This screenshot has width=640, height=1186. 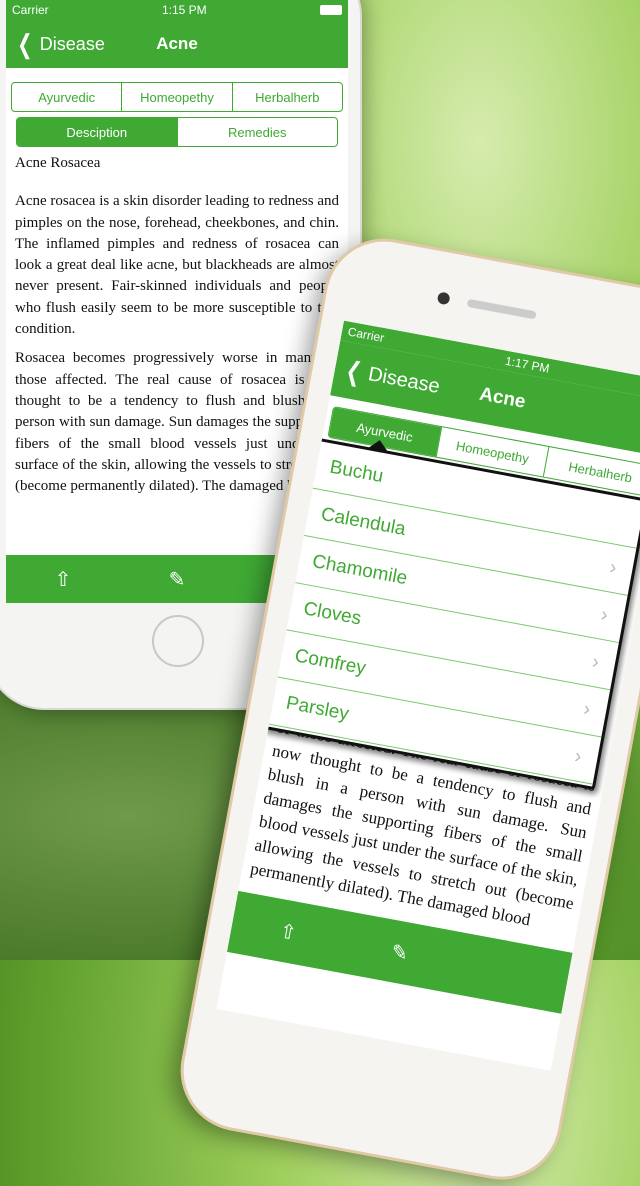 I want to click on heading: Acne Rosacea, so click(x=58, y=163).